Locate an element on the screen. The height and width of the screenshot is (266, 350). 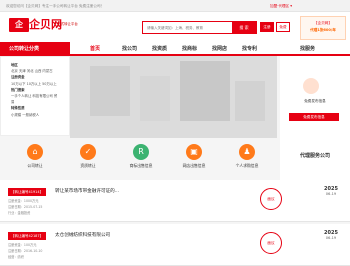
slogan: 一站式转让平台 is located at coordinates (66, 24).